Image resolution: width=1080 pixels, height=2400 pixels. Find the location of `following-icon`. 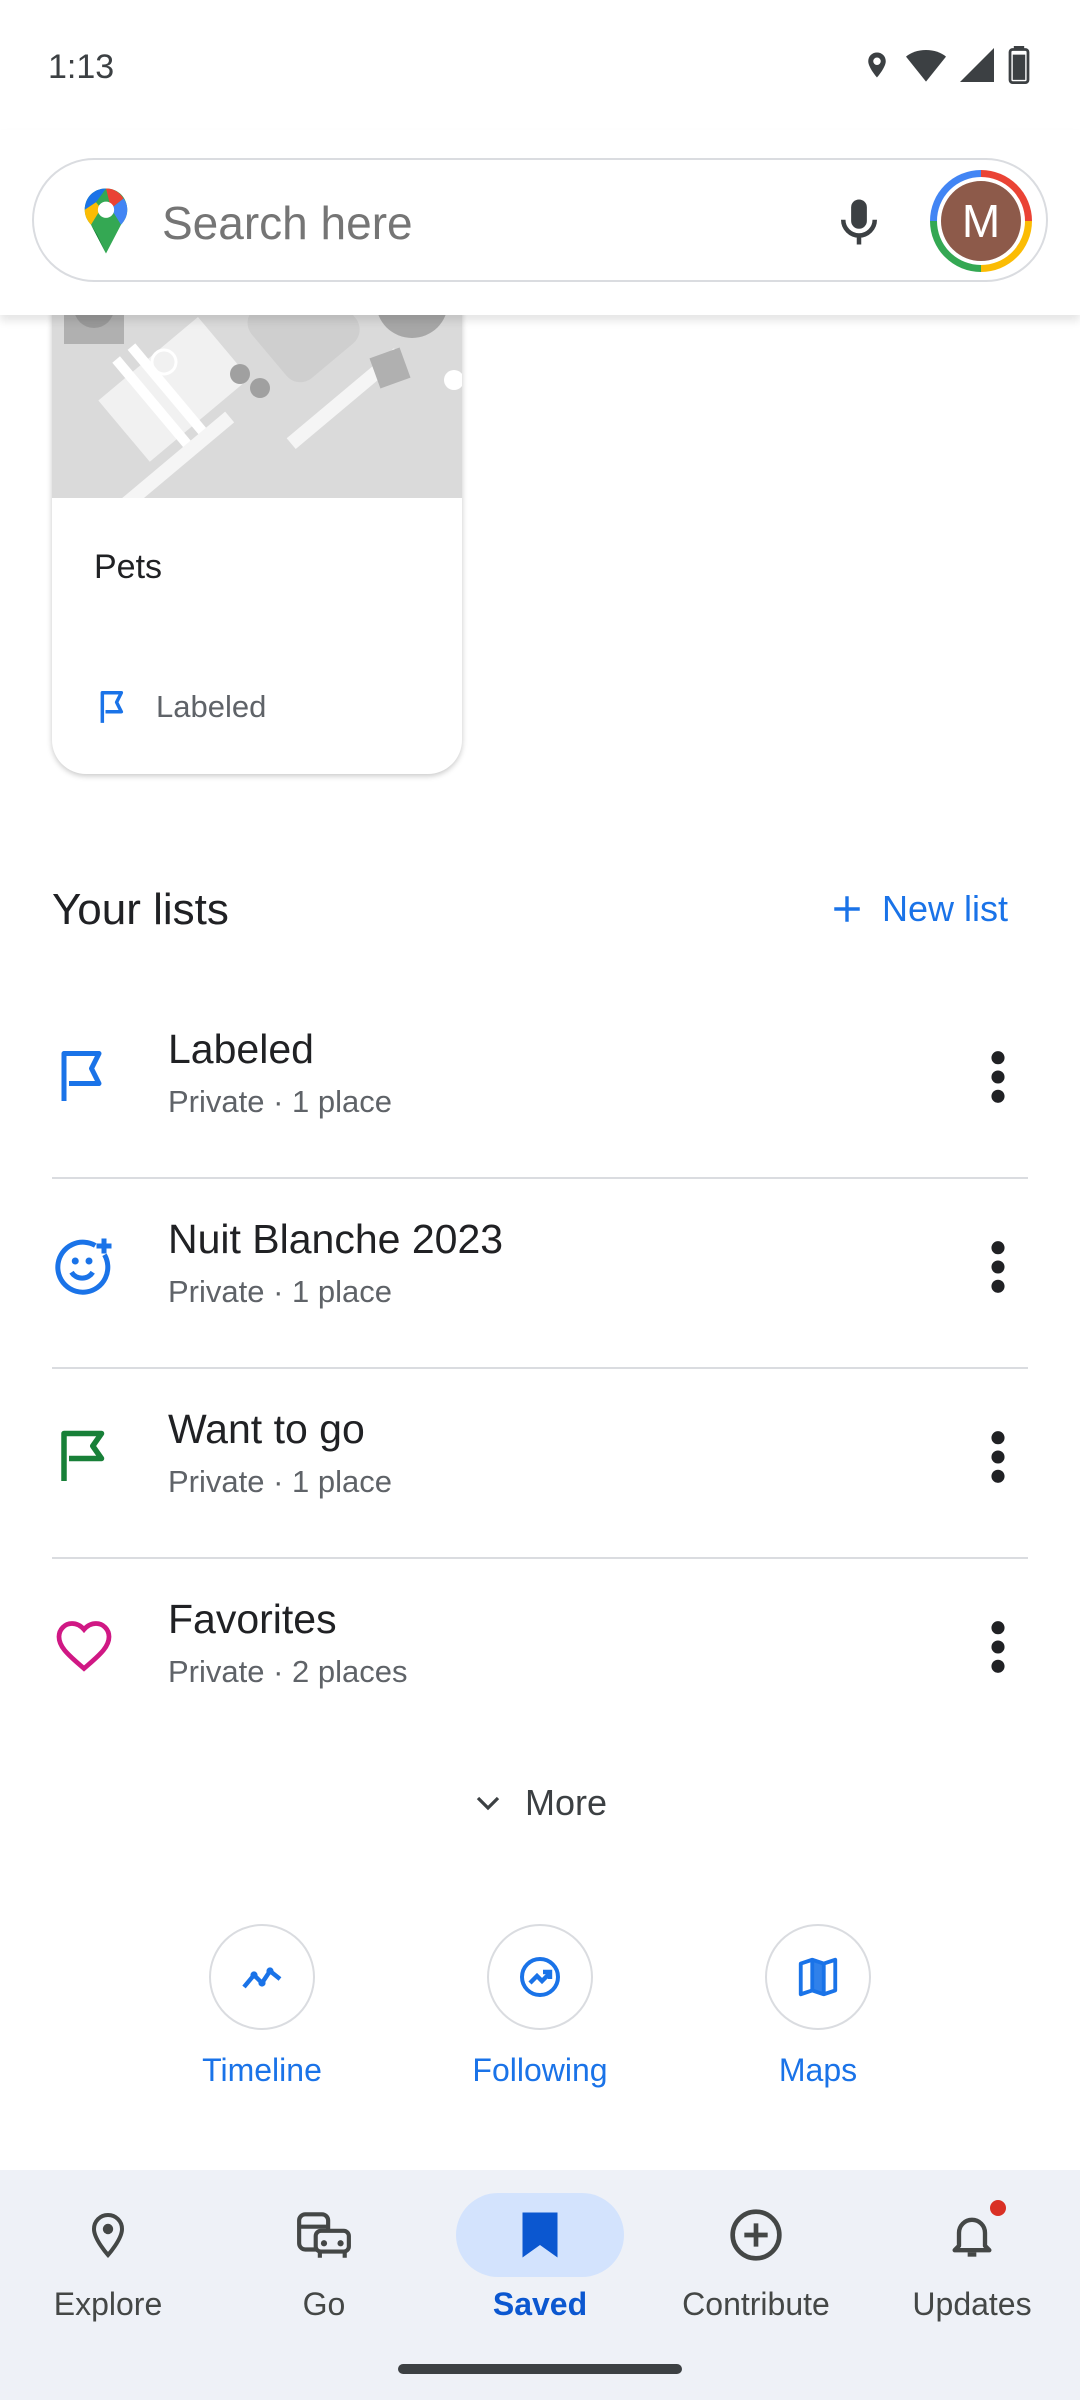

following-icon is located at coordinates (540, 1977).